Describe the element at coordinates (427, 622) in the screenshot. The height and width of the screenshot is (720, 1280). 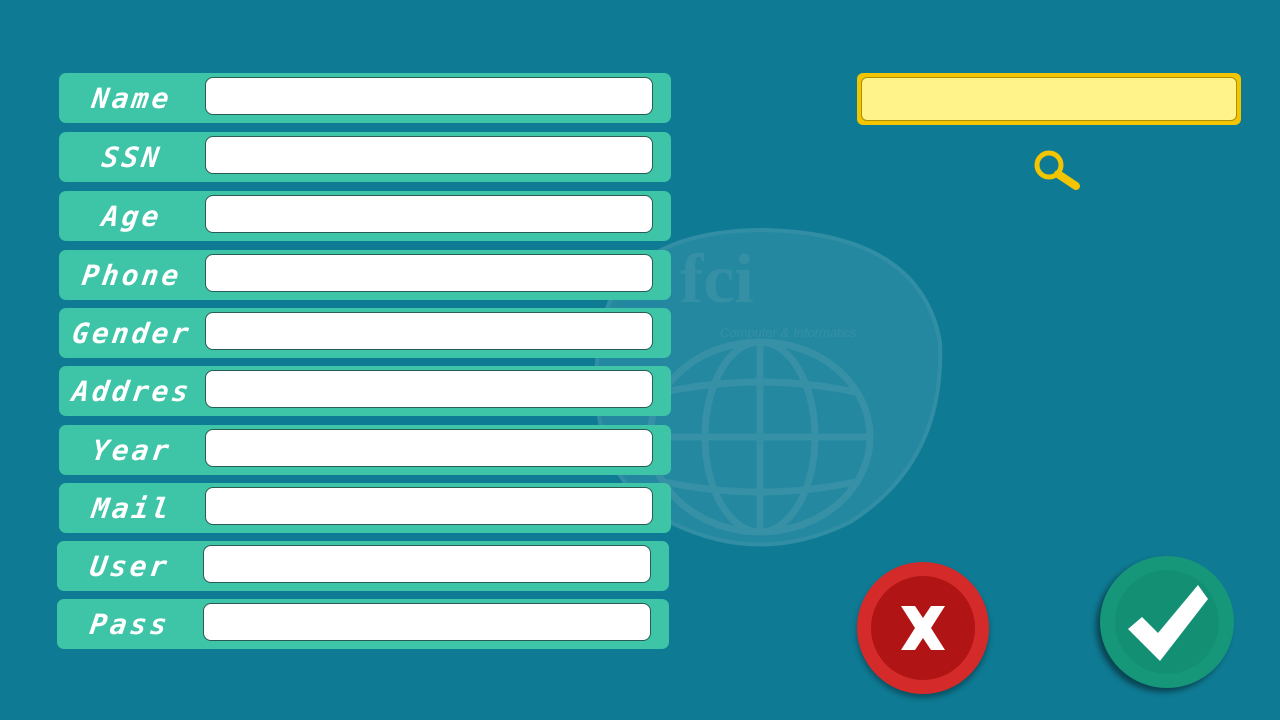
I see `pass-input` at that location.